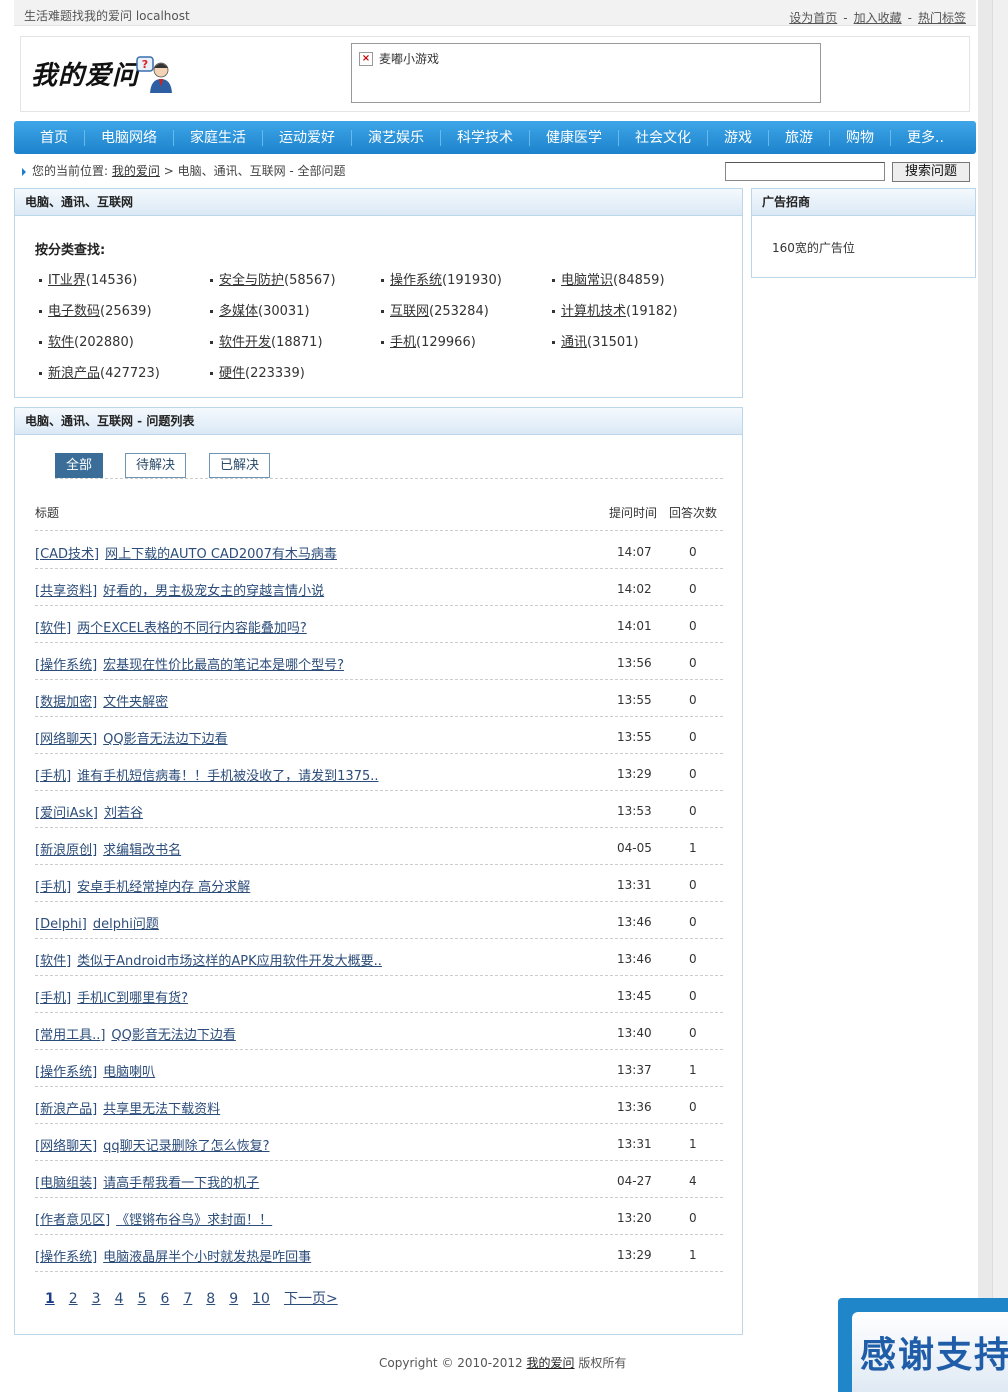 The image size is (1008, 1392). What do you see at coordinates (124, 371) in the screenshot?
I see `category-item: 新浪产品(427723)` at bounding box center [124, 371].